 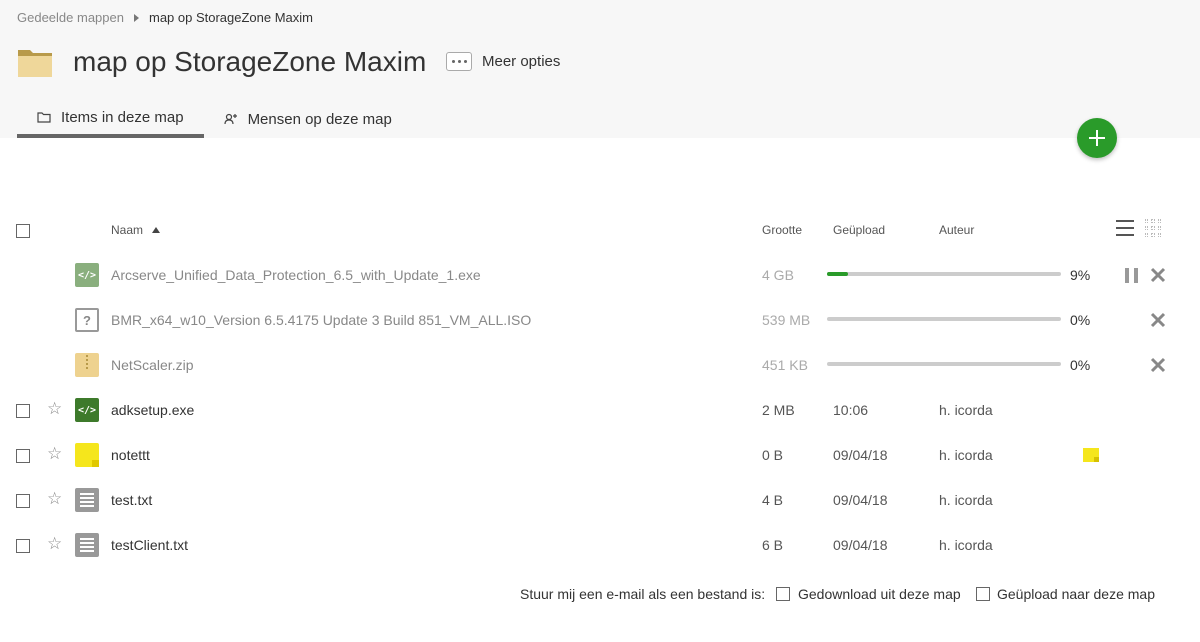 I want to click on list-view-icon, so click(x=1125, y=228).